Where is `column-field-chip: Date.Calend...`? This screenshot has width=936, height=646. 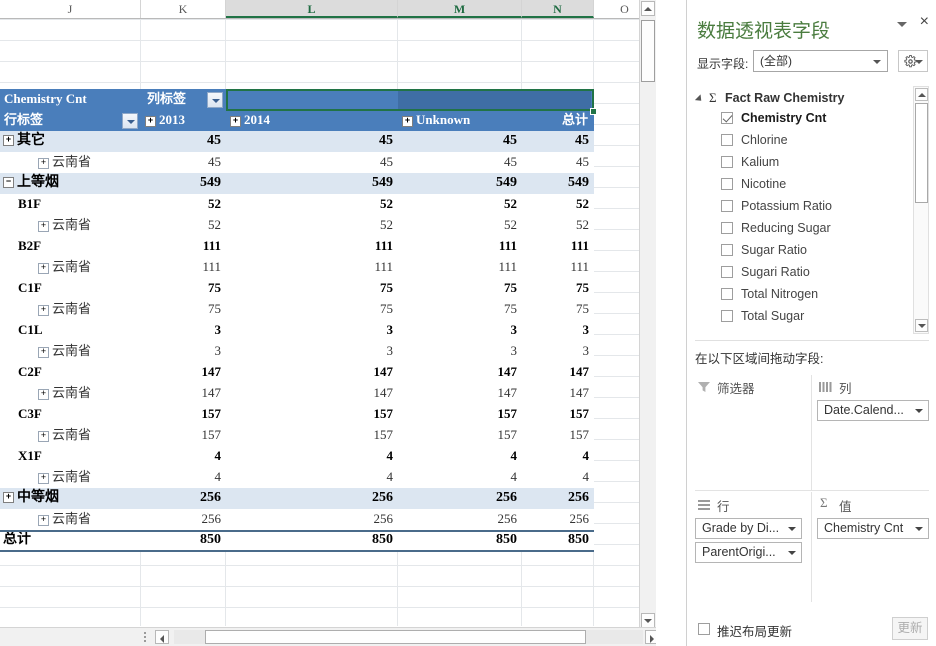 column-field-chip: Date.Calend... is located at coordinates (873, 410).